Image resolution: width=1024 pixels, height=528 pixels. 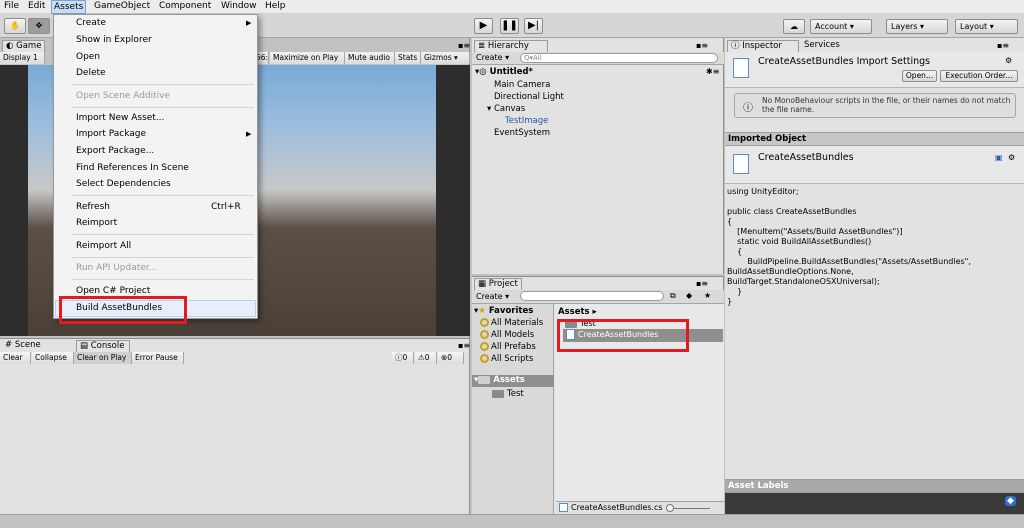 What do you see at coordinates (517, 323) in the screenshot?
I see `favorite-all-materials: All Materials` at bounding box center [517, 323].